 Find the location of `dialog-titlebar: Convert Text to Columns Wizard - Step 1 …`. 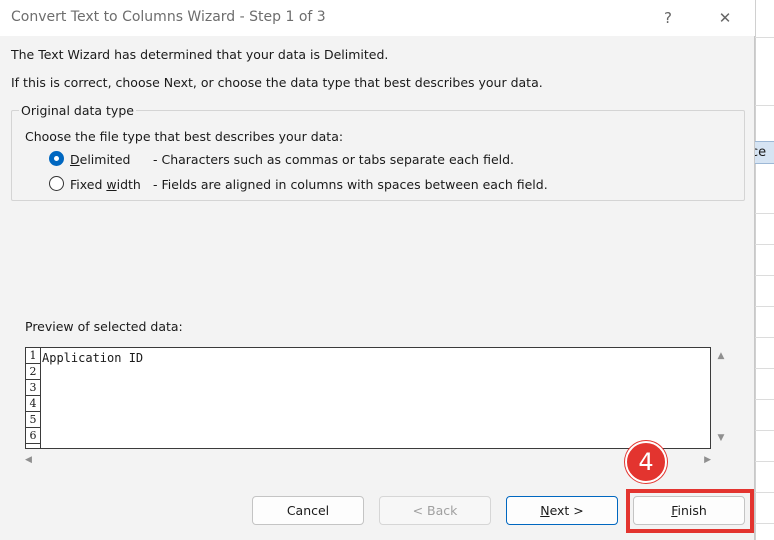

dialog-titlebar: Convert Text to Columns Wizard - Step 1 … is located at coordinates (377, 18).